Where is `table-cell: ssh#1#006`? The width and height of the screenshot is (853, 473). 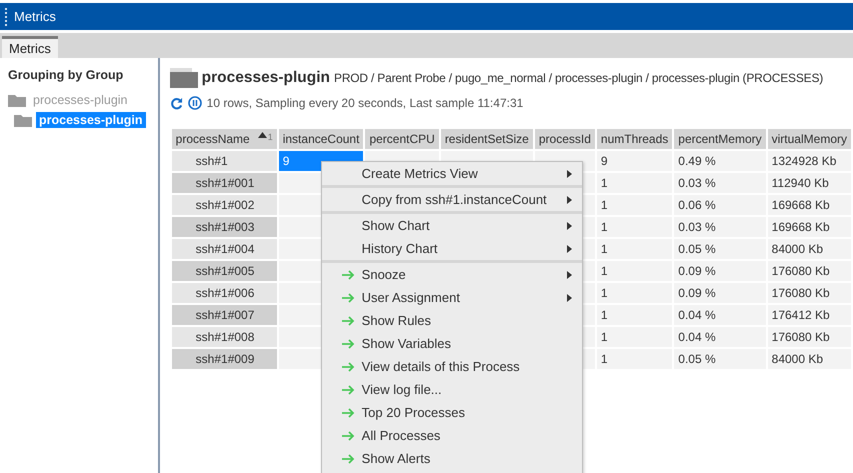 table-cell: ssh#1#006 is located at coordinates (224, 293).